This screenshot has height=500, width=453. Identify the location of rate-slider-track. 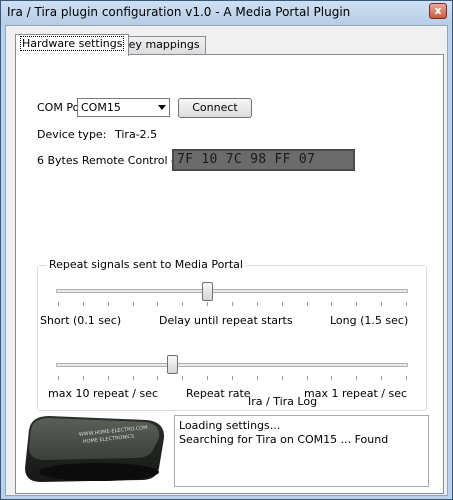
(232, 365).